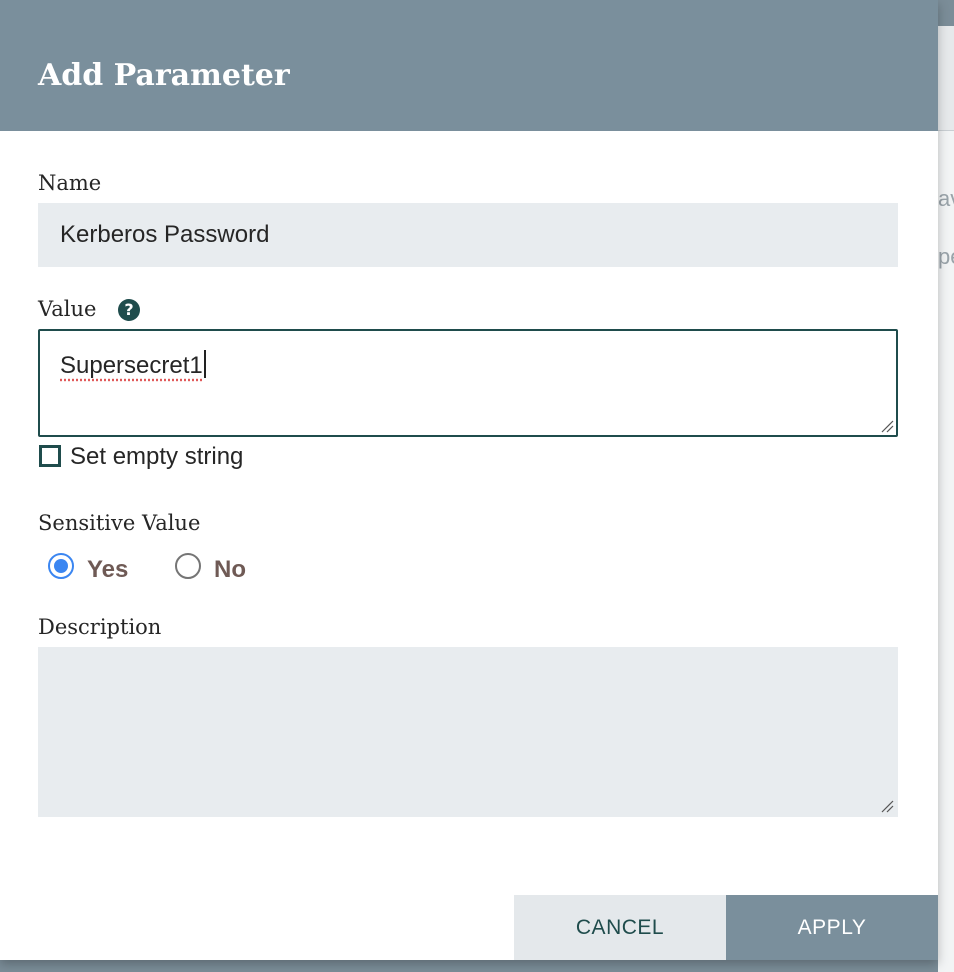 This screenshot has width=954, height=972. I want to click on dialog-header: Add Parameter, so click(469, 65).